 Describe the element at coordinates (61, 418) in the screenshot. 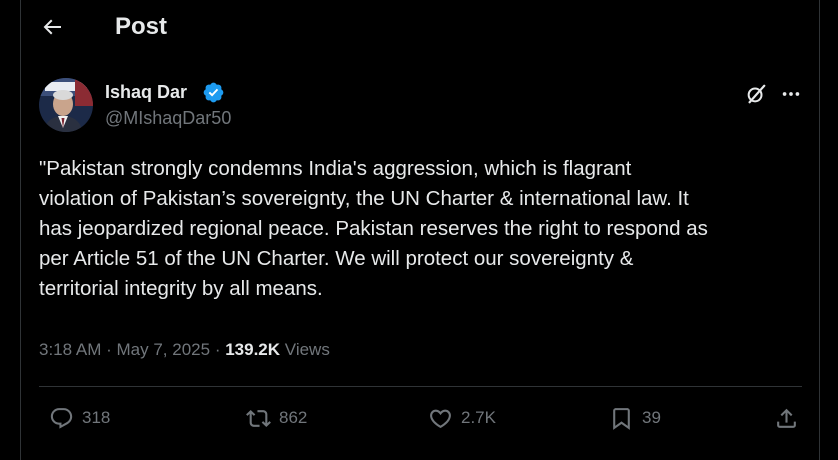

I see `reply-icon` at that location.